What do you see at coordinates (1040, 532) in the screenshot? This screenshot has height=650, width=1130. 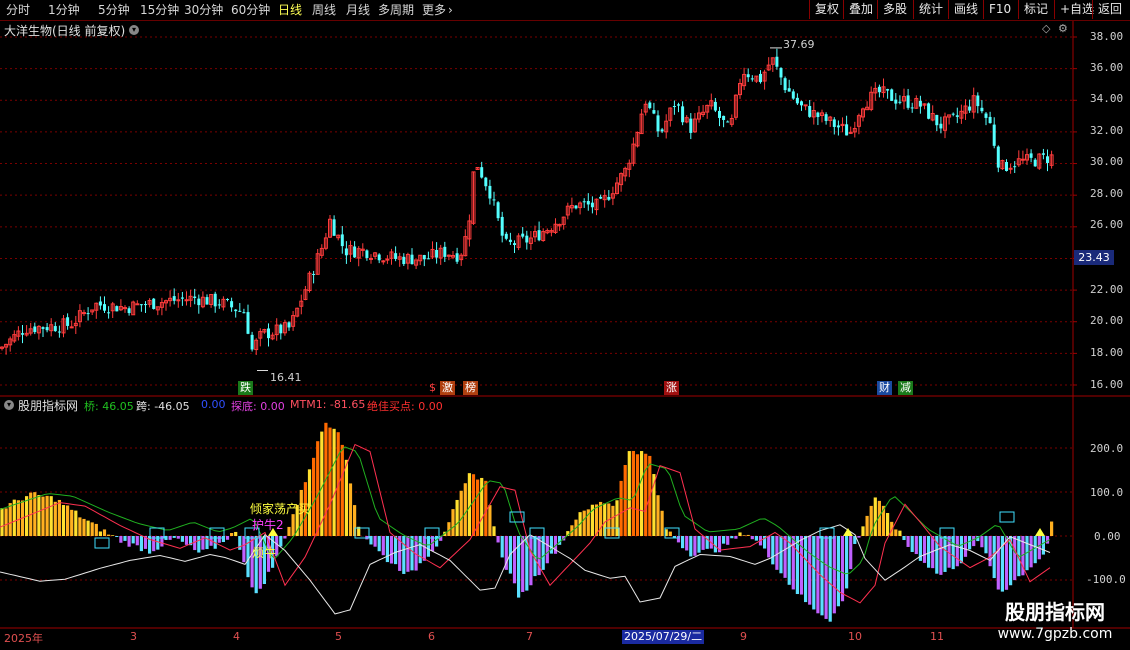 I see `buy-triangle` at bounding box center [1040, 532].